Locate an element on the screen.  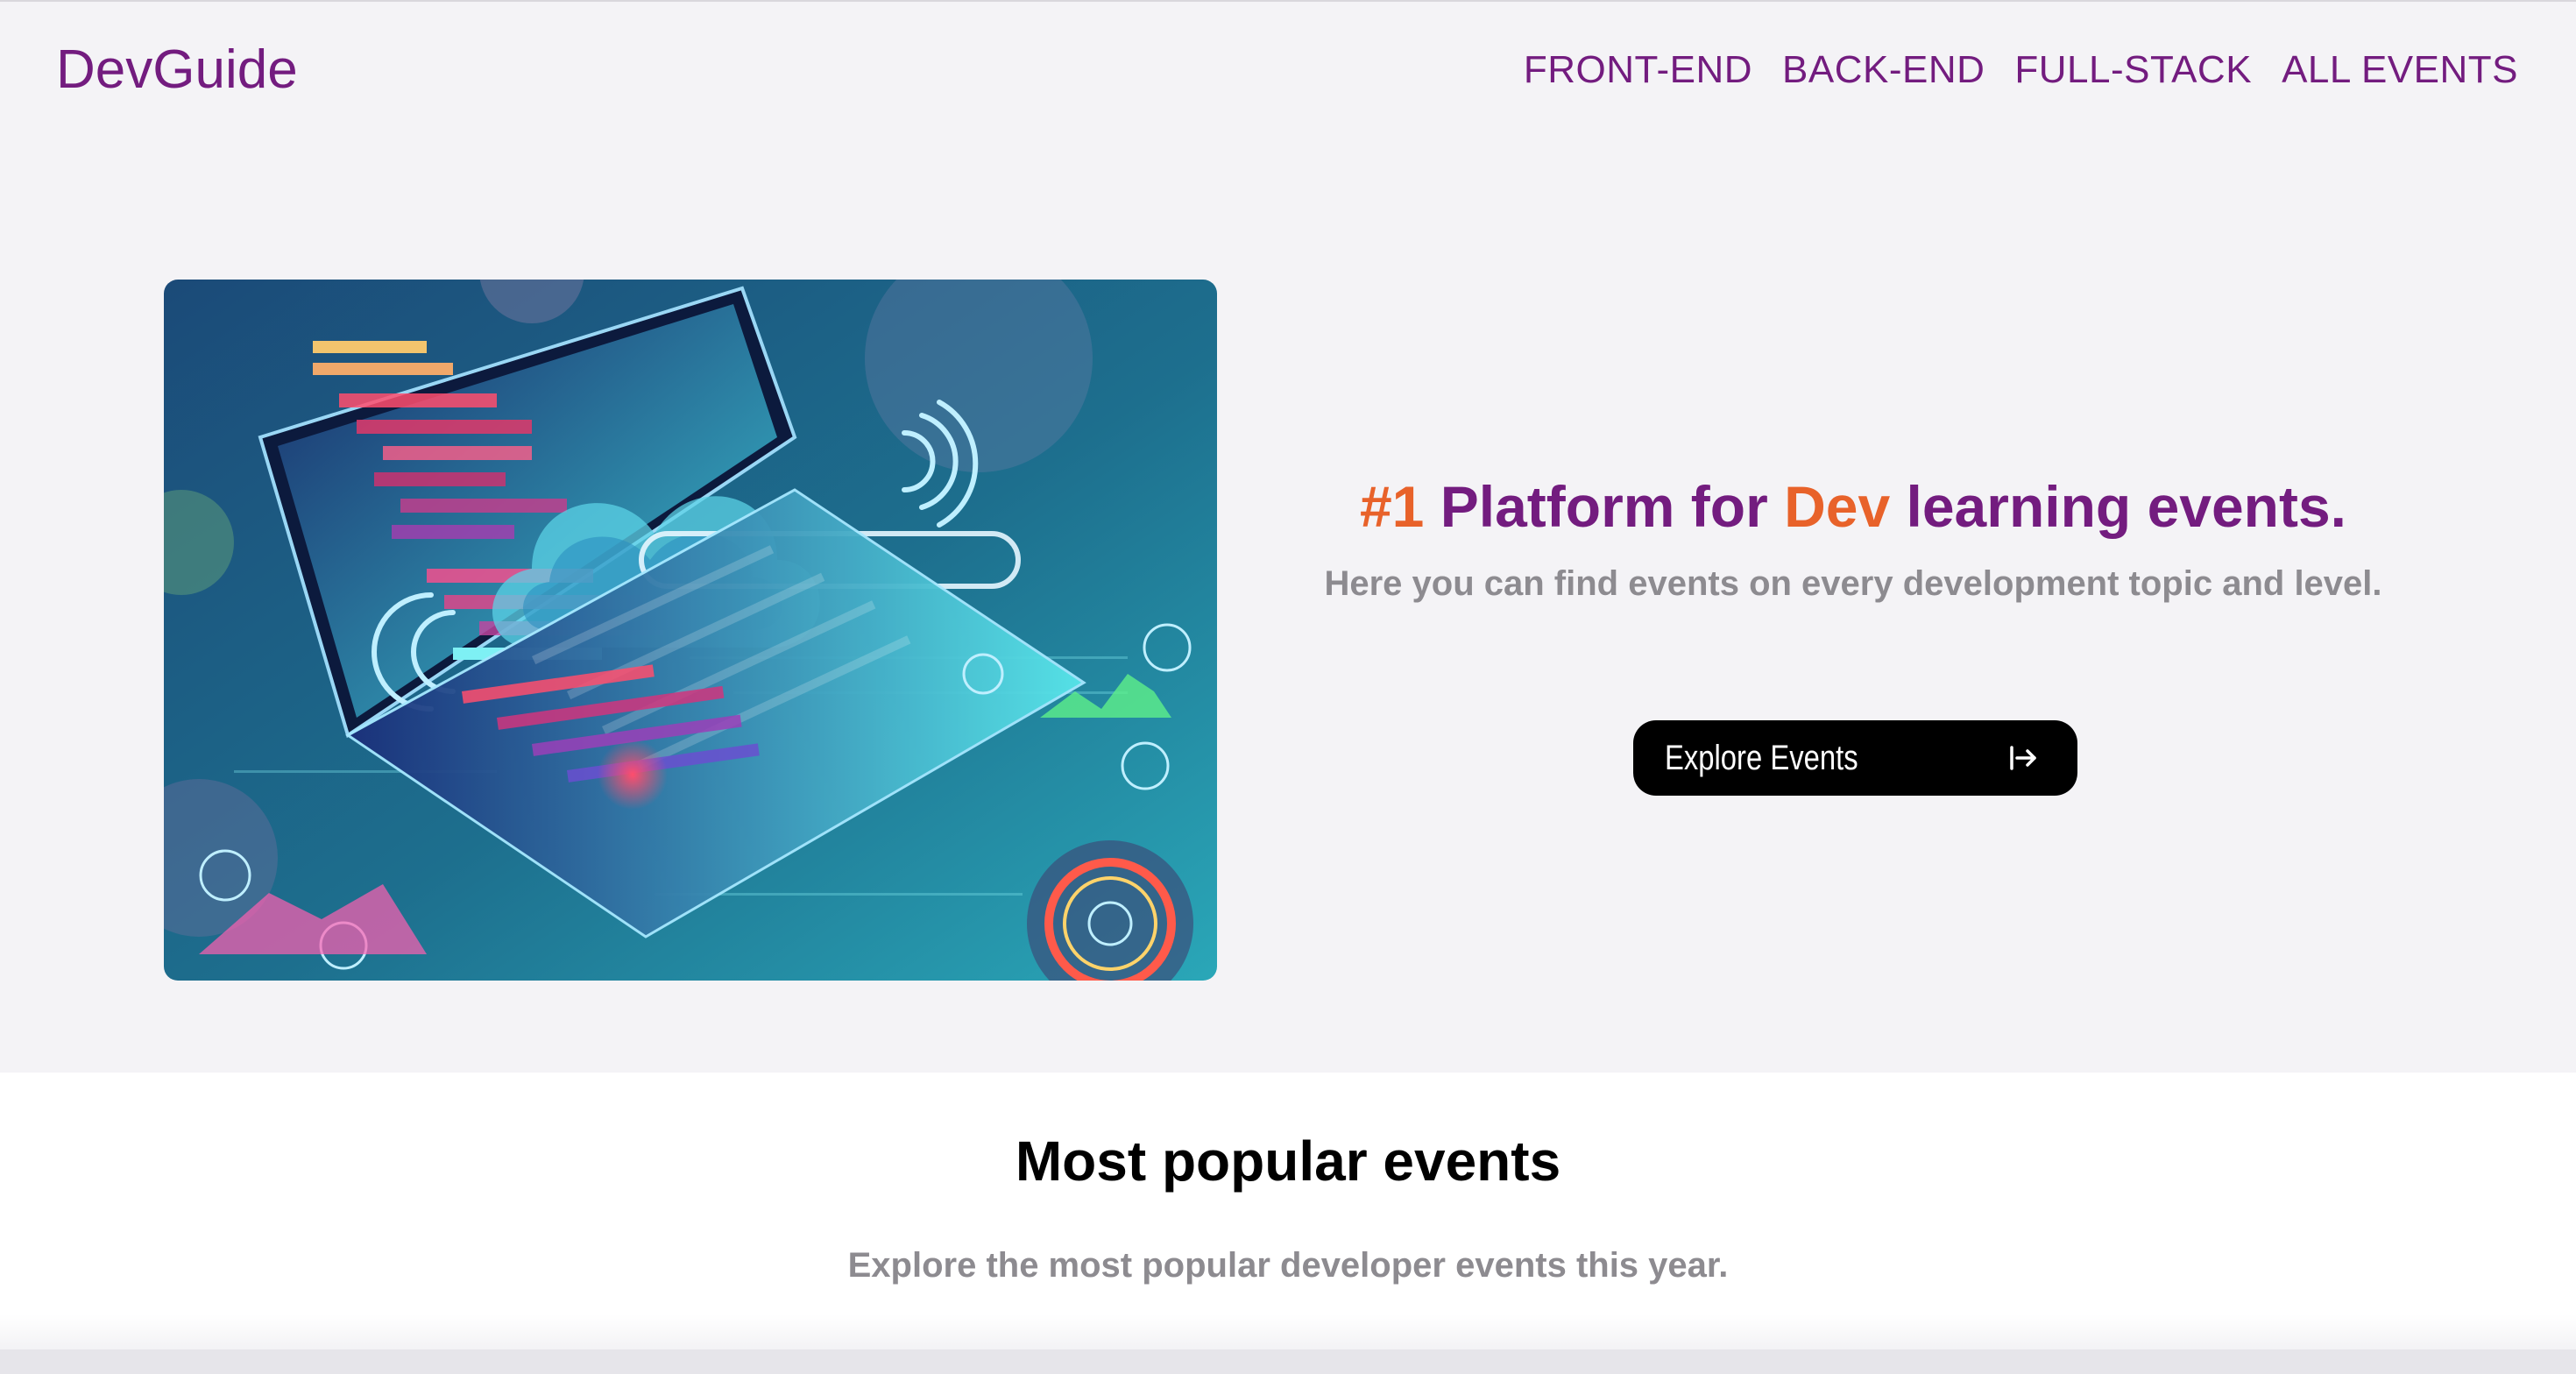
headline-rank: #1 is located at coordinates (1392, 507).